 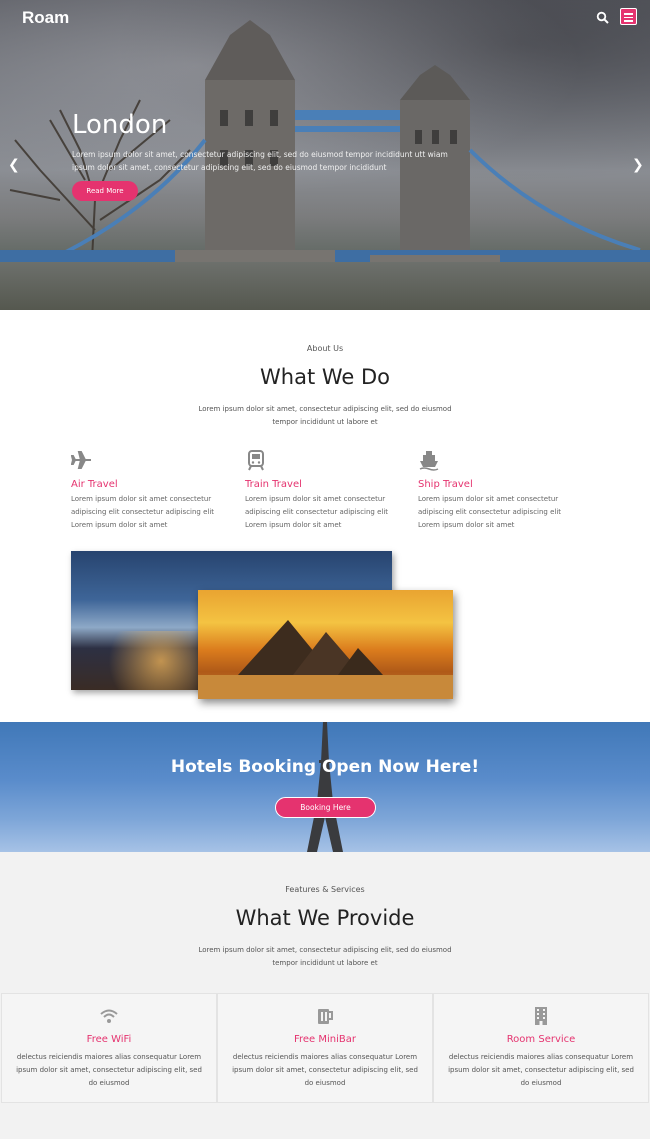 I want to click on wifi-icon, so click(x=109, y=1016).